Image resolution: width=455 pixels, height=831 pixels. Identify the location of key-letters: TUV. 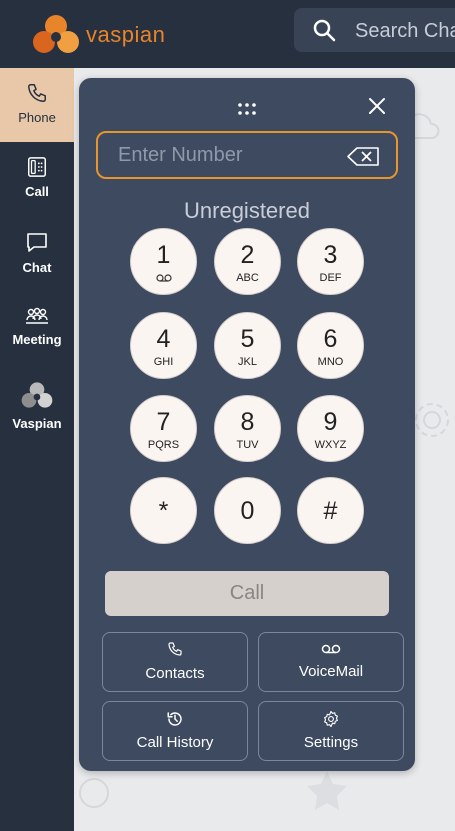
(247, 445).